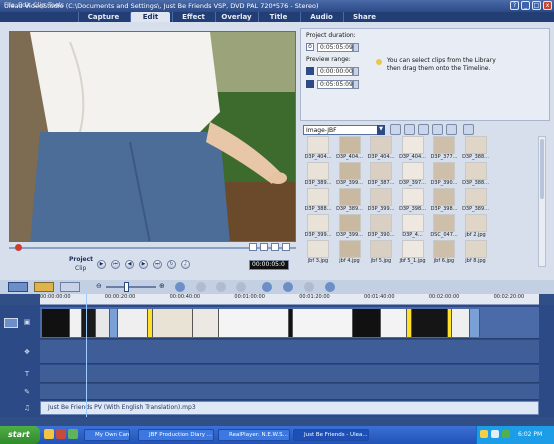 The height and width of the screenshot is (444, 554). What do you see at coordinates (264, 247) in the screenshot?
I see `mark-out-icon` at bounding box center [264, 247].